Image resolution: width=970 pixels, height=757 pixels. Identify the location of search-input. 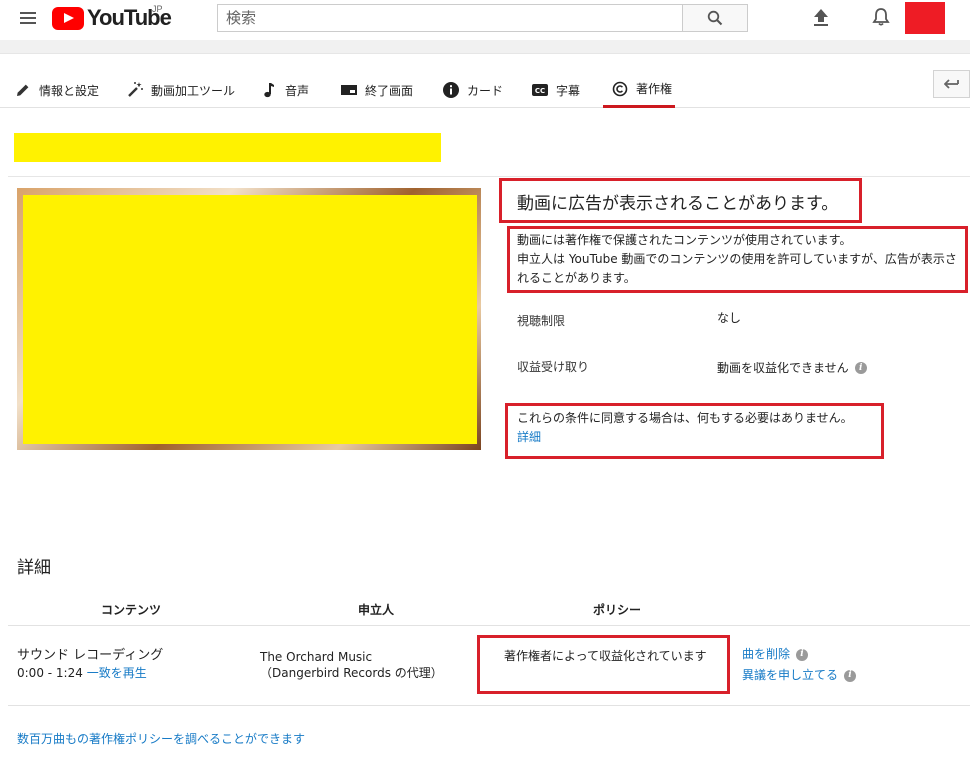
(449, 18).